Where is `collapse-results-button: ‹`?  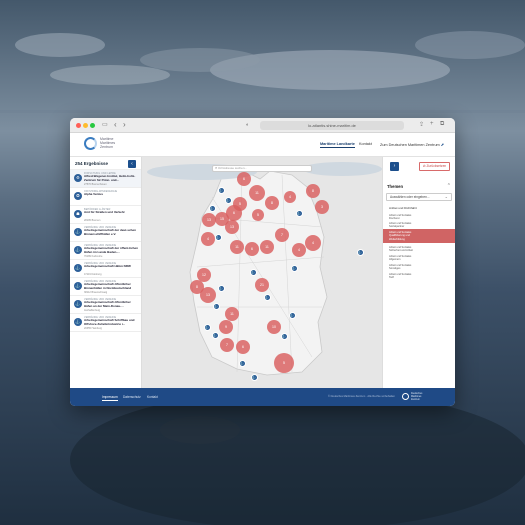 collapse-results-button: ‹ is located at coordinates (132, 164).